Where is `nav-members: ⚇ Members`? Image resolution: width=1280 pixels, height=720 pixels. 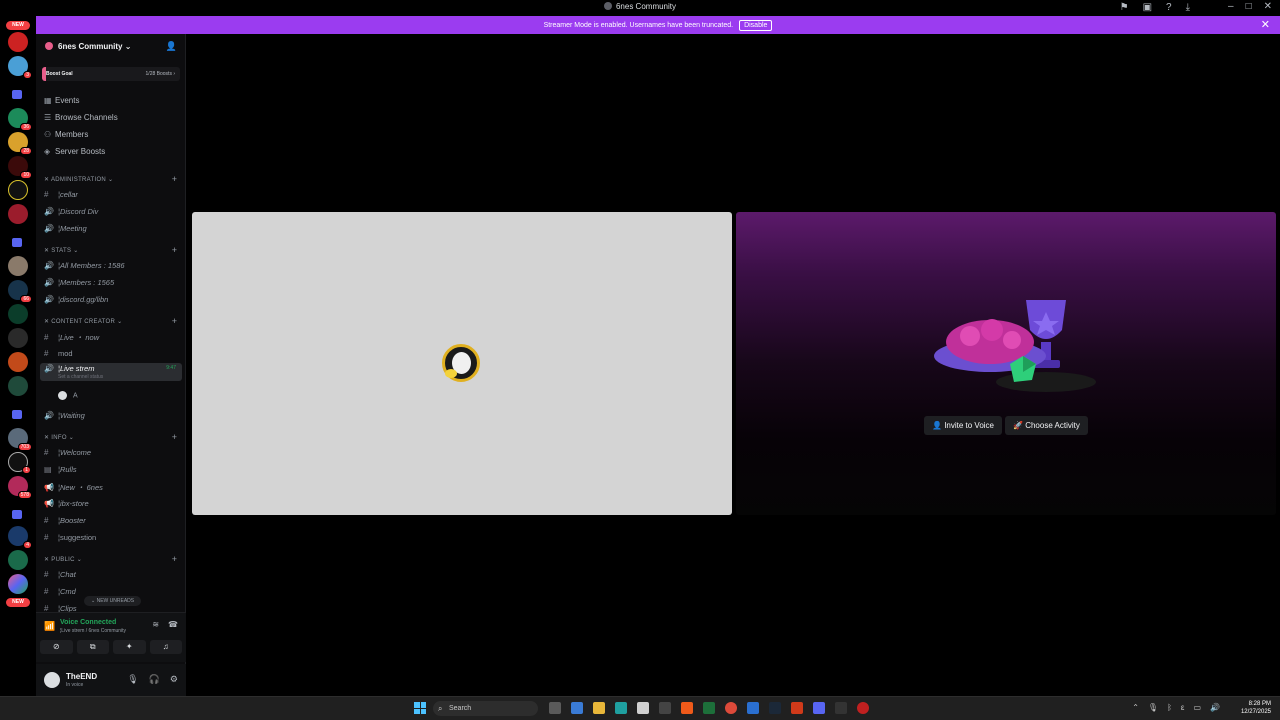 nav-members: ⚇ Members is located at coordinates (66, 134).